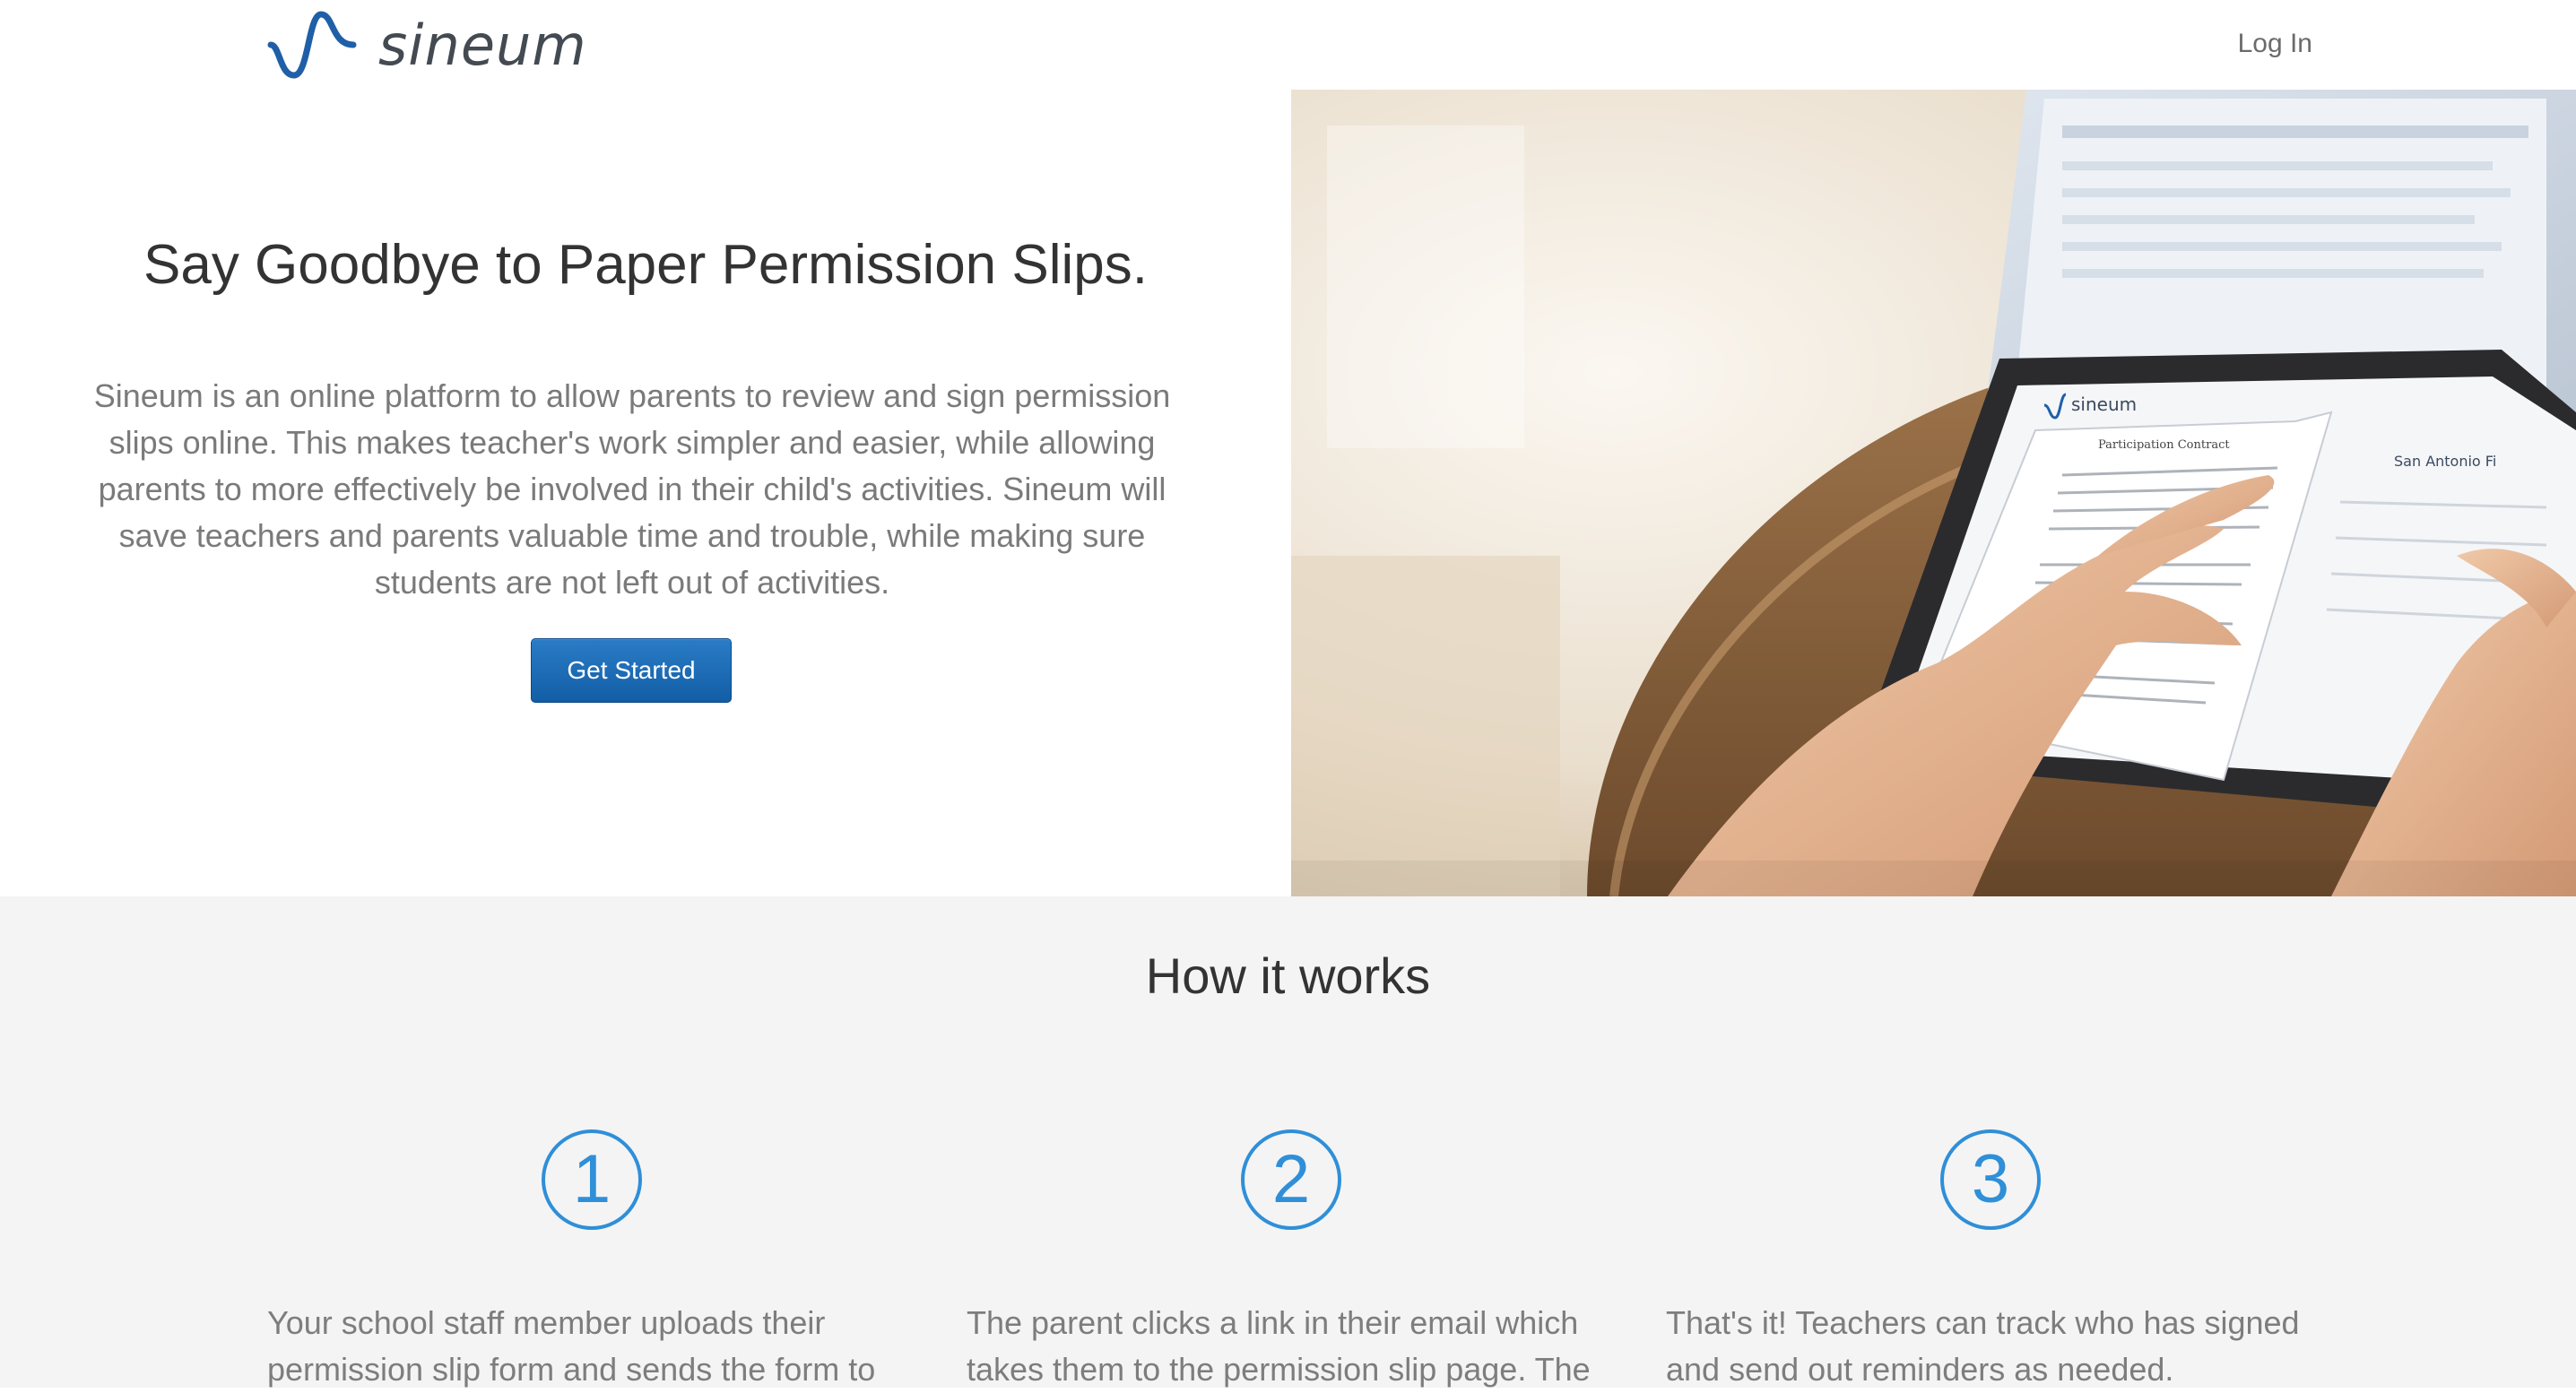 Image resolution: width=2576 pixels, height=1393 pixels. What do you see at coordinates (1288, 975) in the screenshot?
I see `how-it-works-title: How it works` at bounding box center [1288, 975].